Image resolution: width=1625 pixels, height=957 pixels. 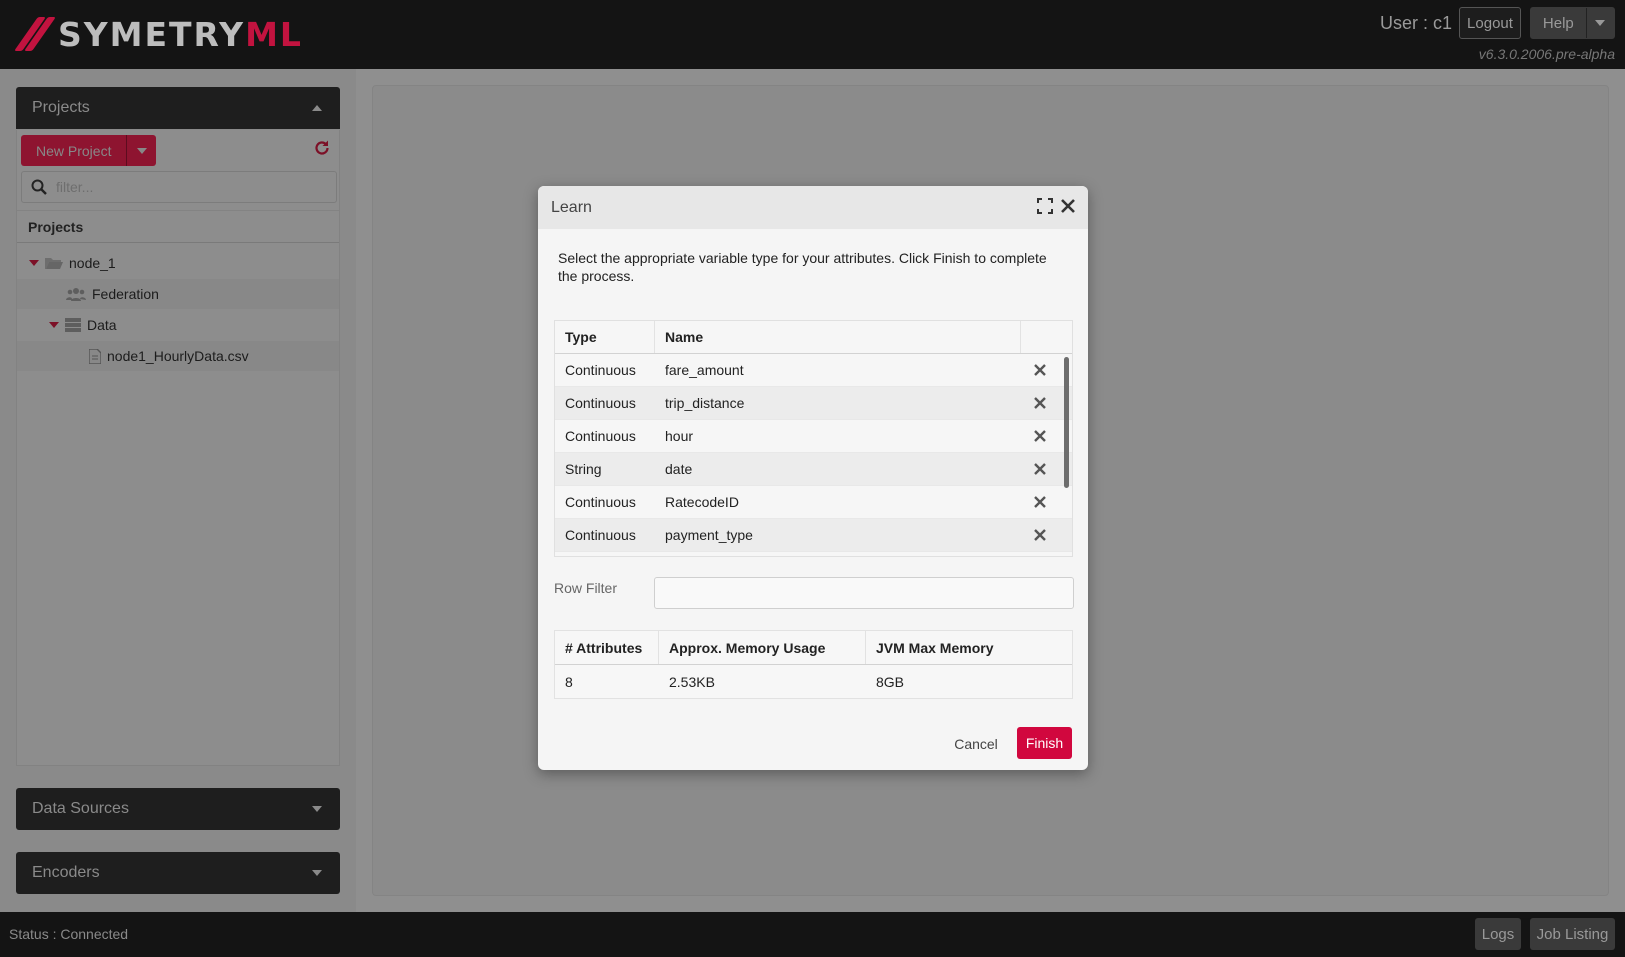 What do you see at coordinates (1559, 23) in the screenshot?
I see `help-button: Help` at bounding box center [1559, 23].